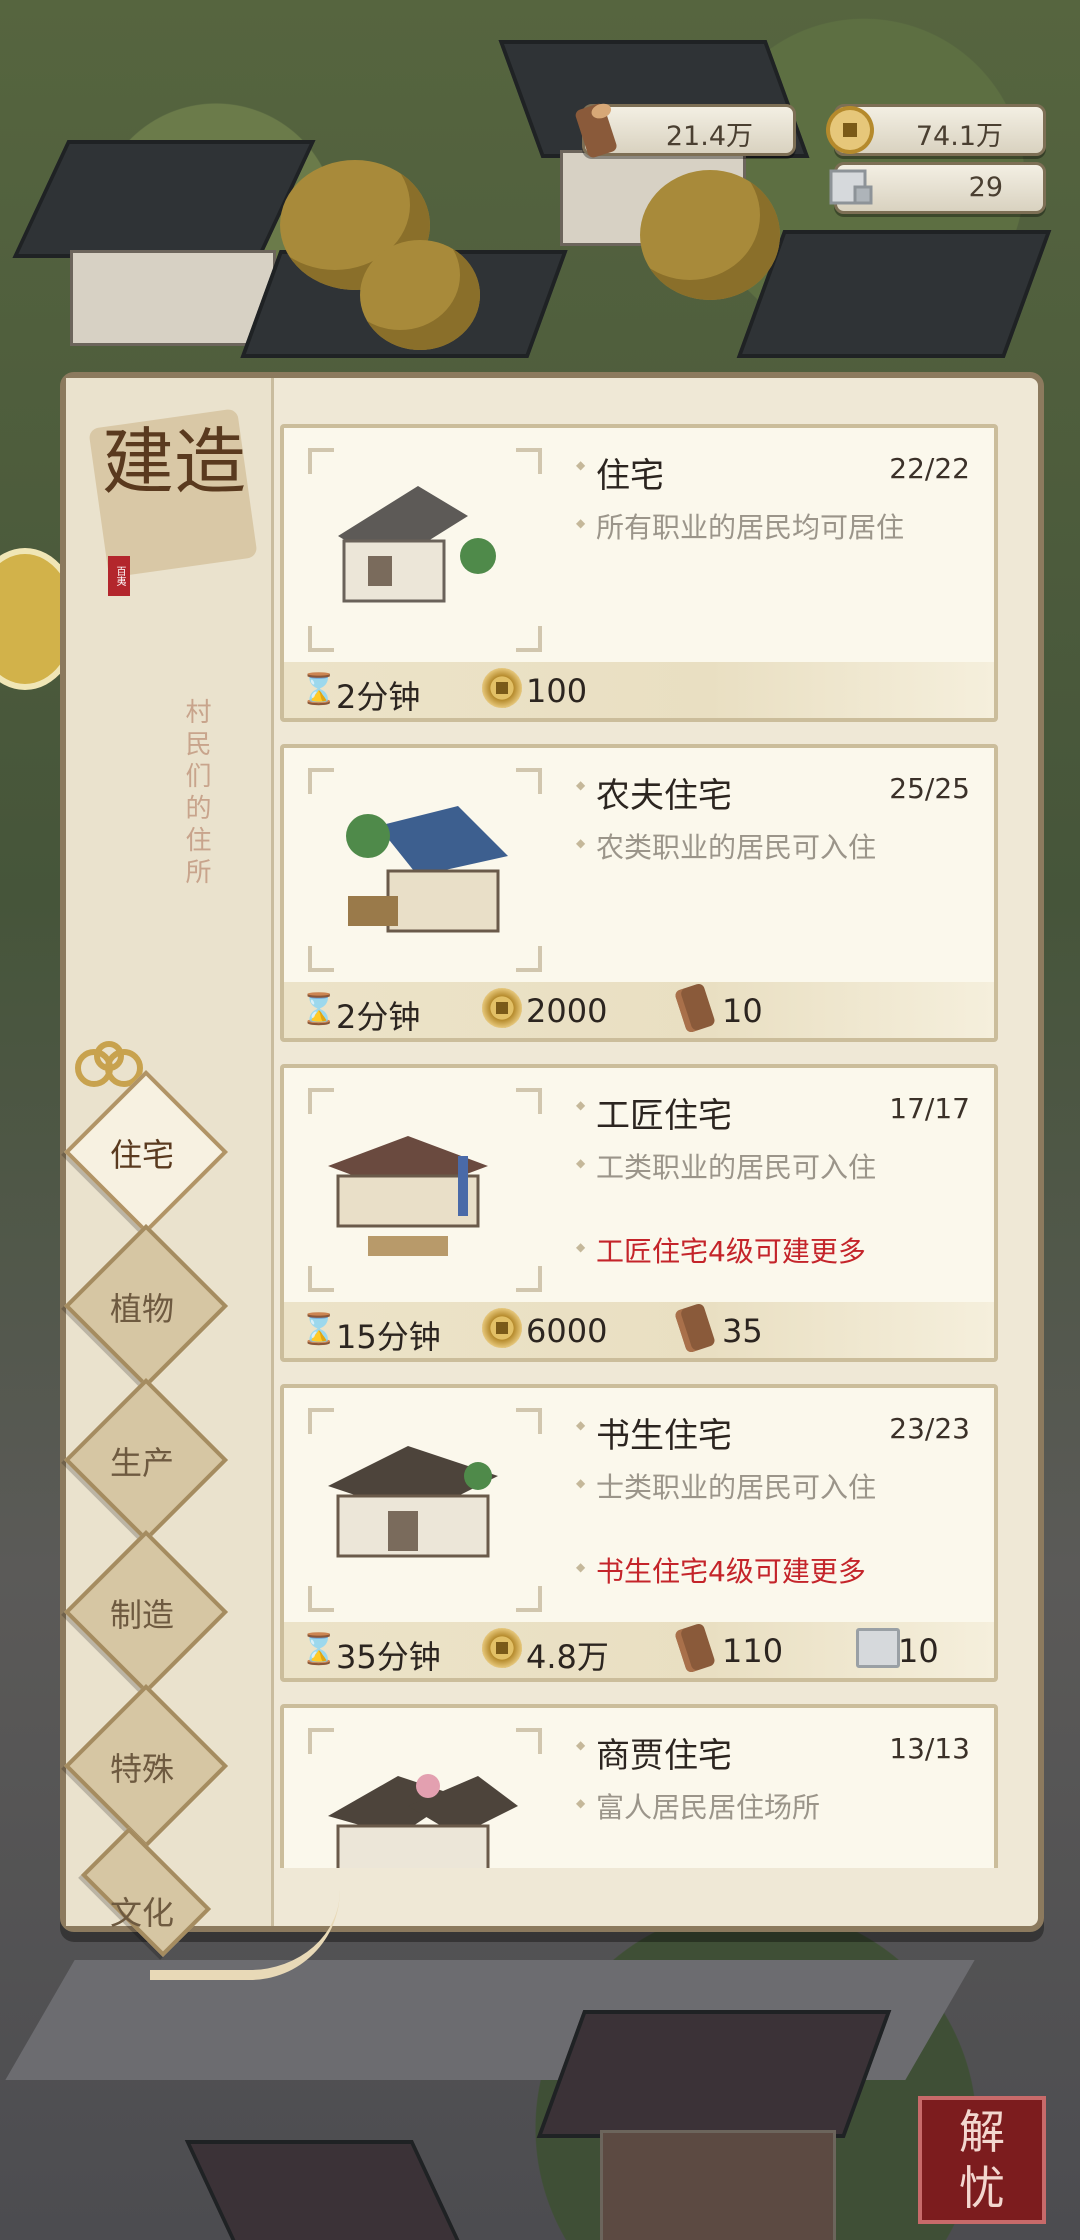 This screenshot has height=2240, width=1080. I want to click on stamp-text: 解忧, so click(982, 2160).